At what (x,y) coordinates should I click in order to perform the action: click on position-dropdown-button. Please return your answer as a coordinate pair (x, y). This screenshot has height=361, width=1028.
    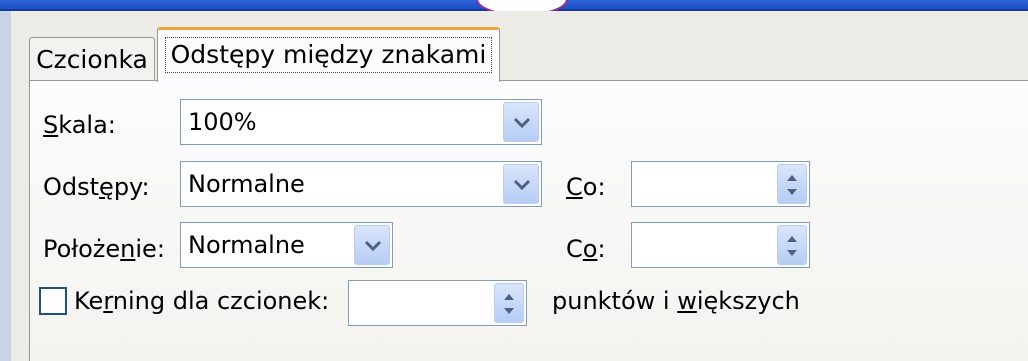
    Looking at the image, I should click on (372, 245).